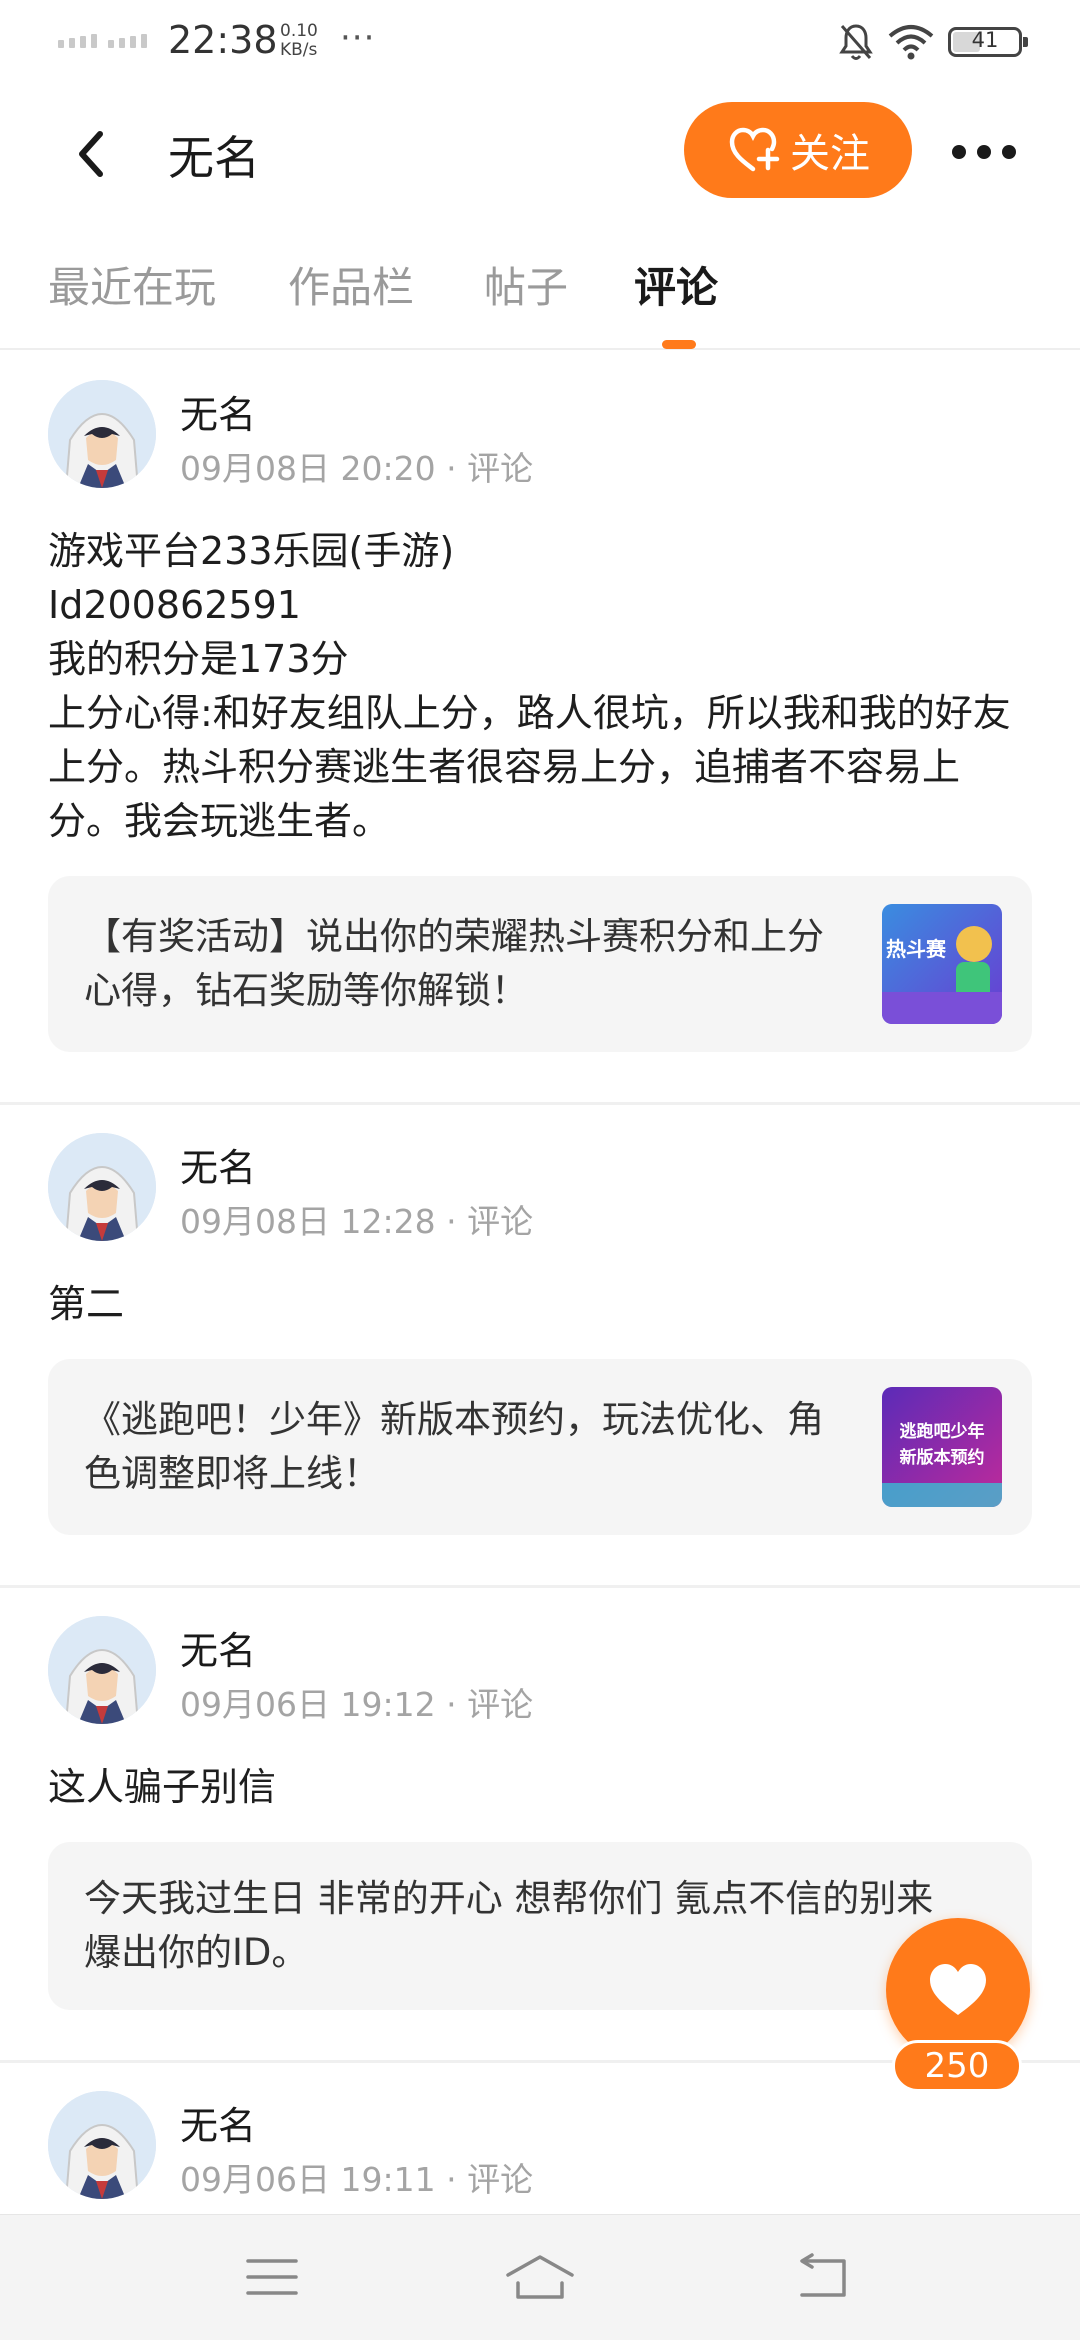  I want to click on back-nav-icon, so click(822, 2277).